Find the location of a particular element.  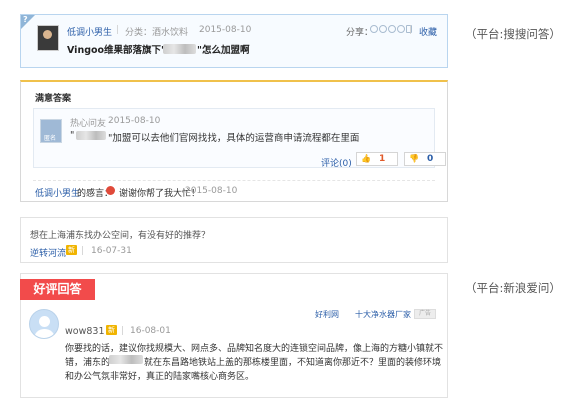

question-title-tail: "怎么加盟啊 is located at coordinates (223, 49).